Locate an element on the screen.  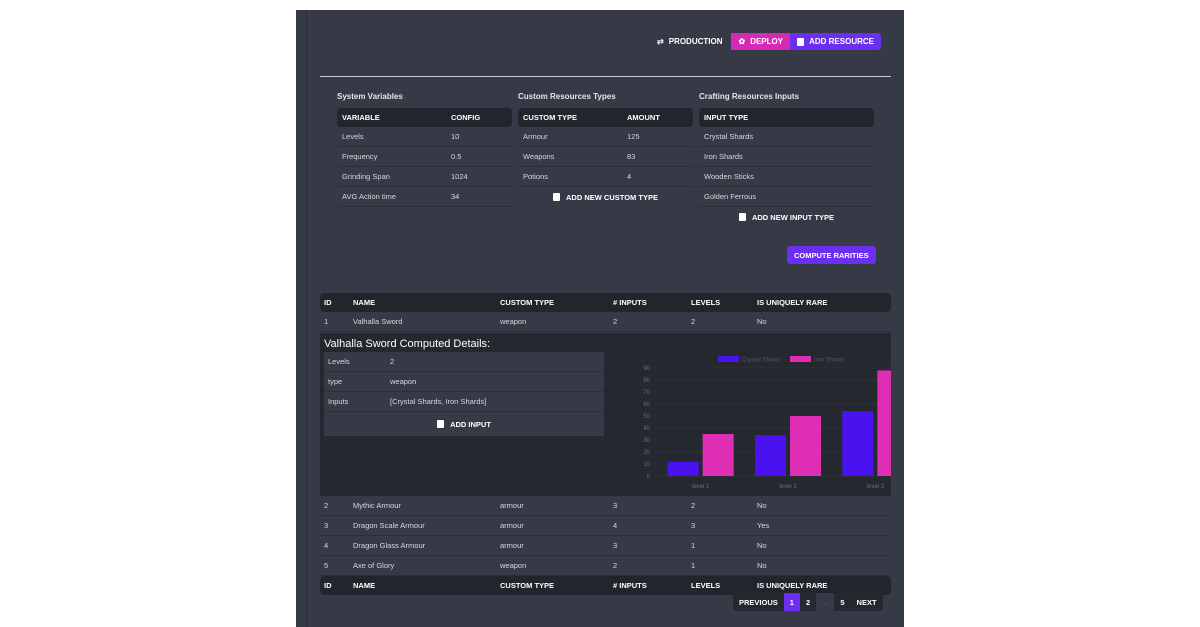
y-tick-label: 20 is located at coordinates (646, 453).